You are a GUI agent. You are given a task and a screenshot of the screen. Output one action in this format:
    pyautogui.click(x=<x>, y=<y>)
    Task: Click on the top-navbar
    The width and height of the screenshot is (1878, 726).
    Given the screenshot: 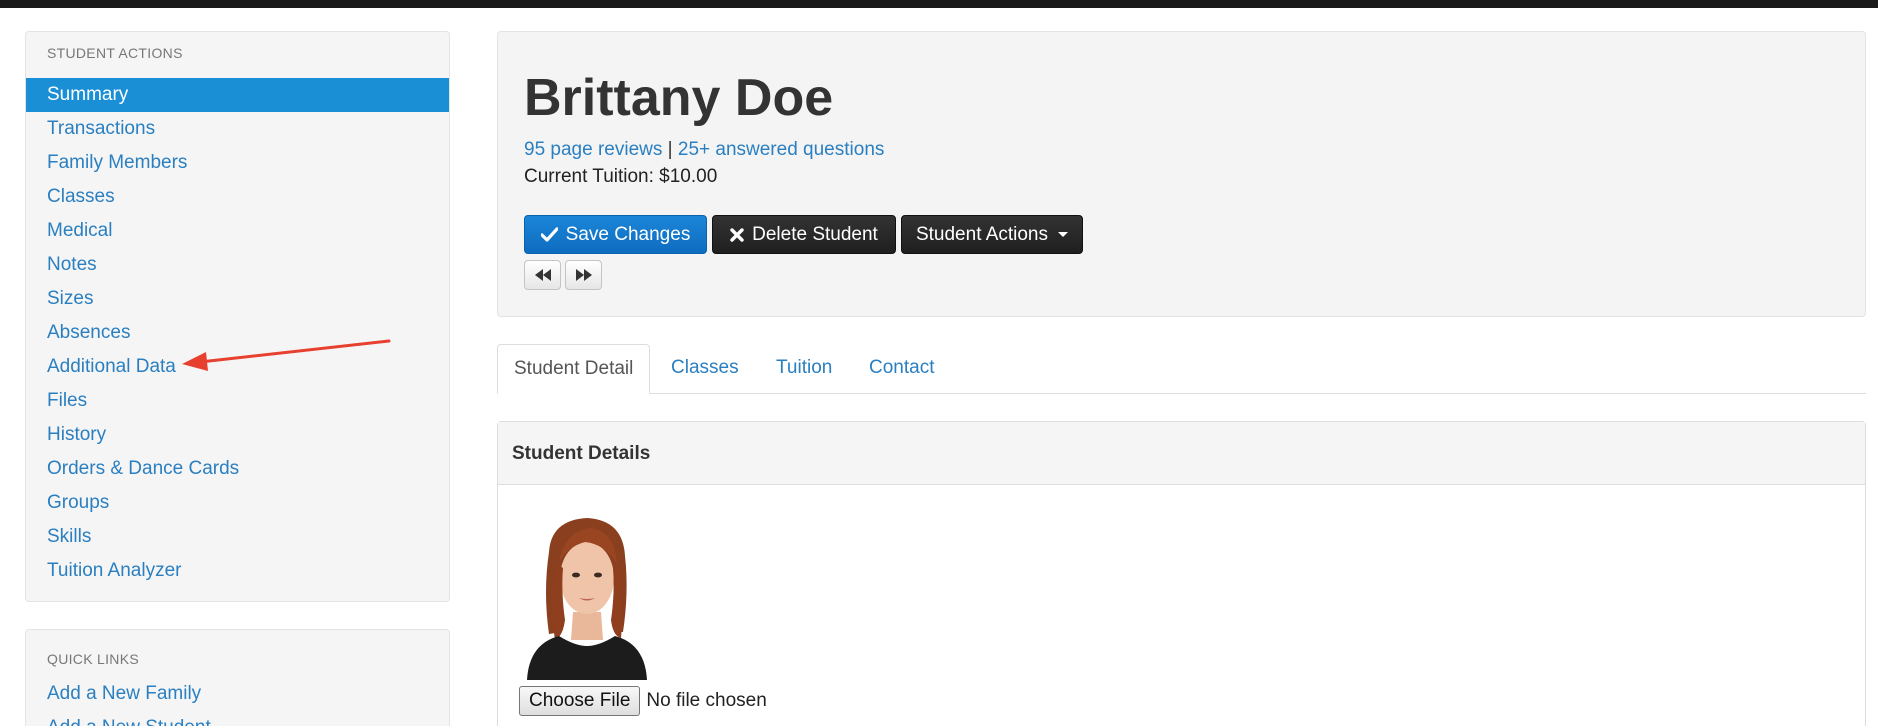 What is the action you would take?
    pyautogui.click(x=939, y=4)
    